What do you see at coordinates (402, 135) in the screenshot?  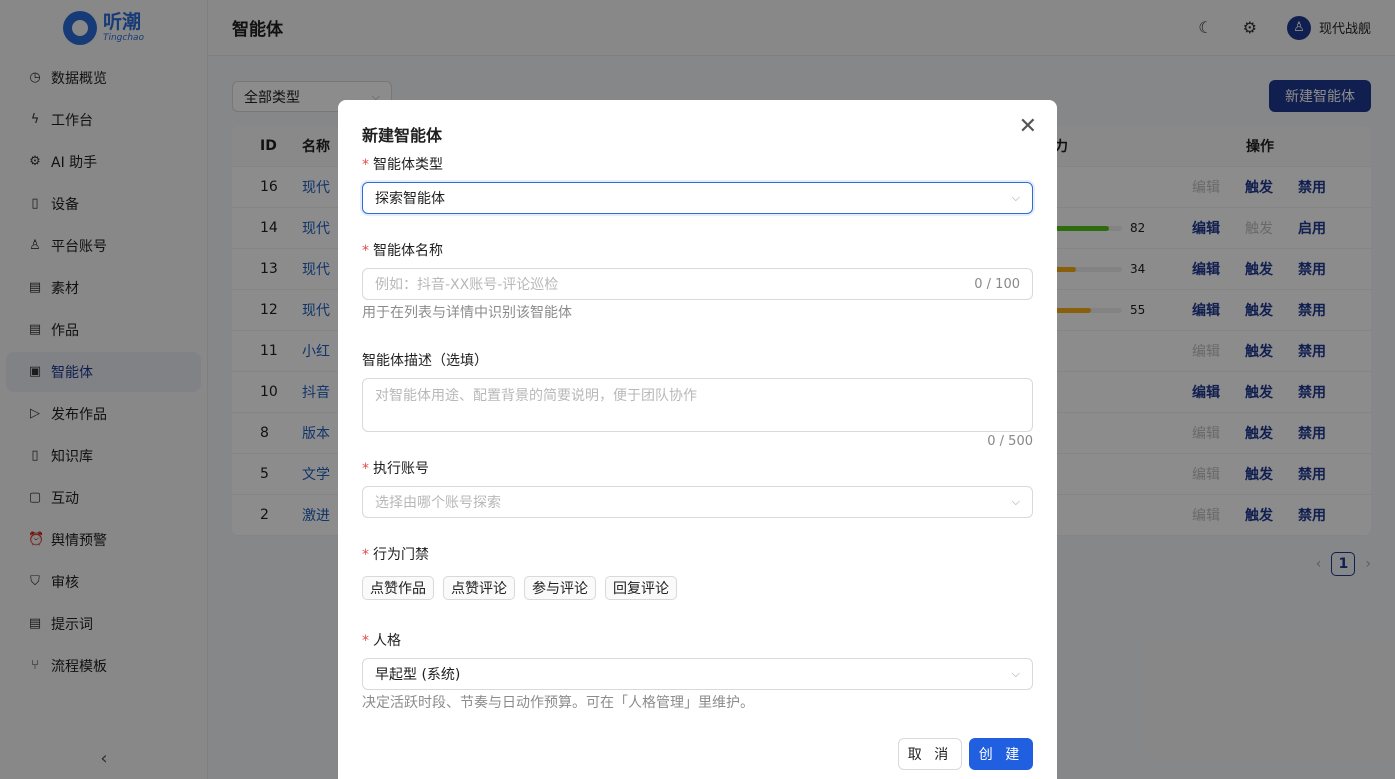 I see `modal-title: 新建智能体` at bounding box center [402, 135].